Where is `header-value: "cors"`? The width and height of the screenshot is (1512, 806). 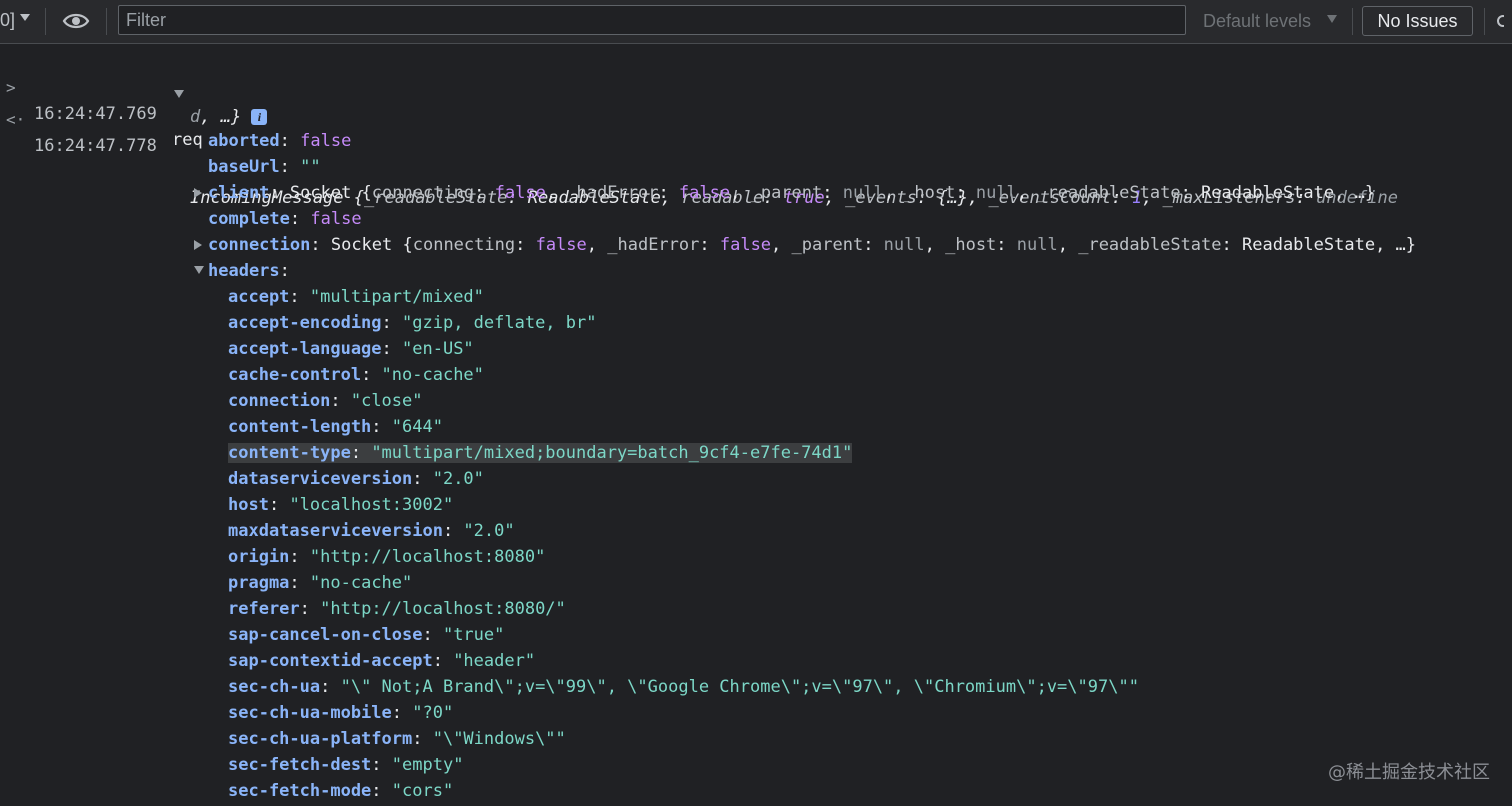 header-value: "cors" is located at coordinates (422, 791).